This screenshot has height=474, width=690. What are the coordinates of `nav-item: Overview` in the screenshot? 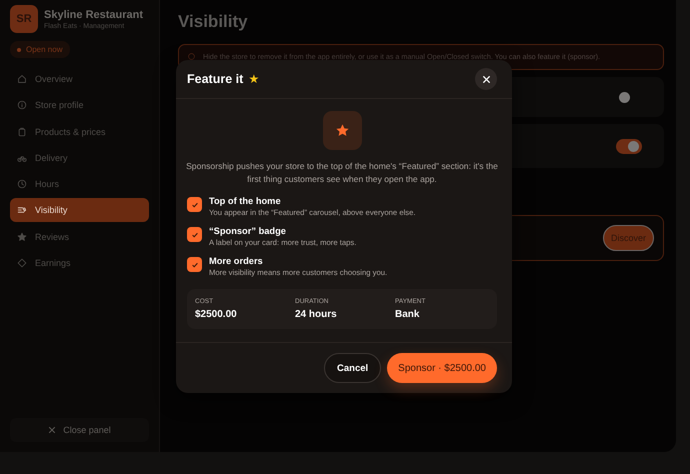 It's located at (79, 79).